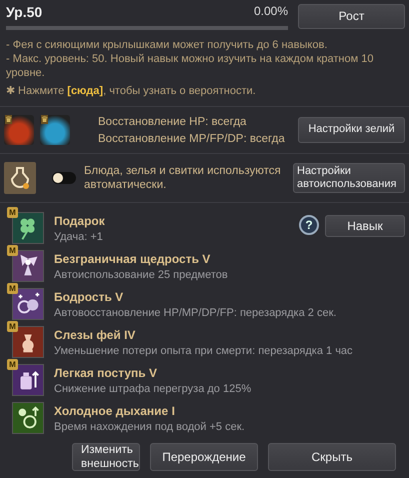 This screenshot has height=478, width=409. Describe the element at coordinates (271, 12) in the screenshot. I see `progress-percent: 0.00%` at that location.